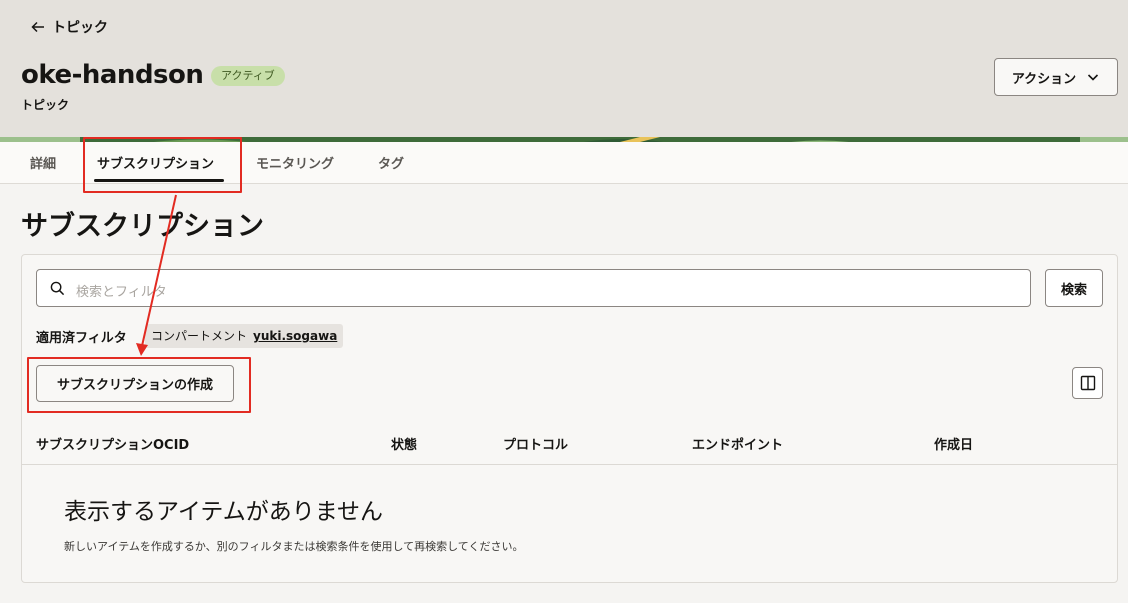 This screenshot has width=1128, height=603. I want to click on decorative-banner, so click(564, 137).